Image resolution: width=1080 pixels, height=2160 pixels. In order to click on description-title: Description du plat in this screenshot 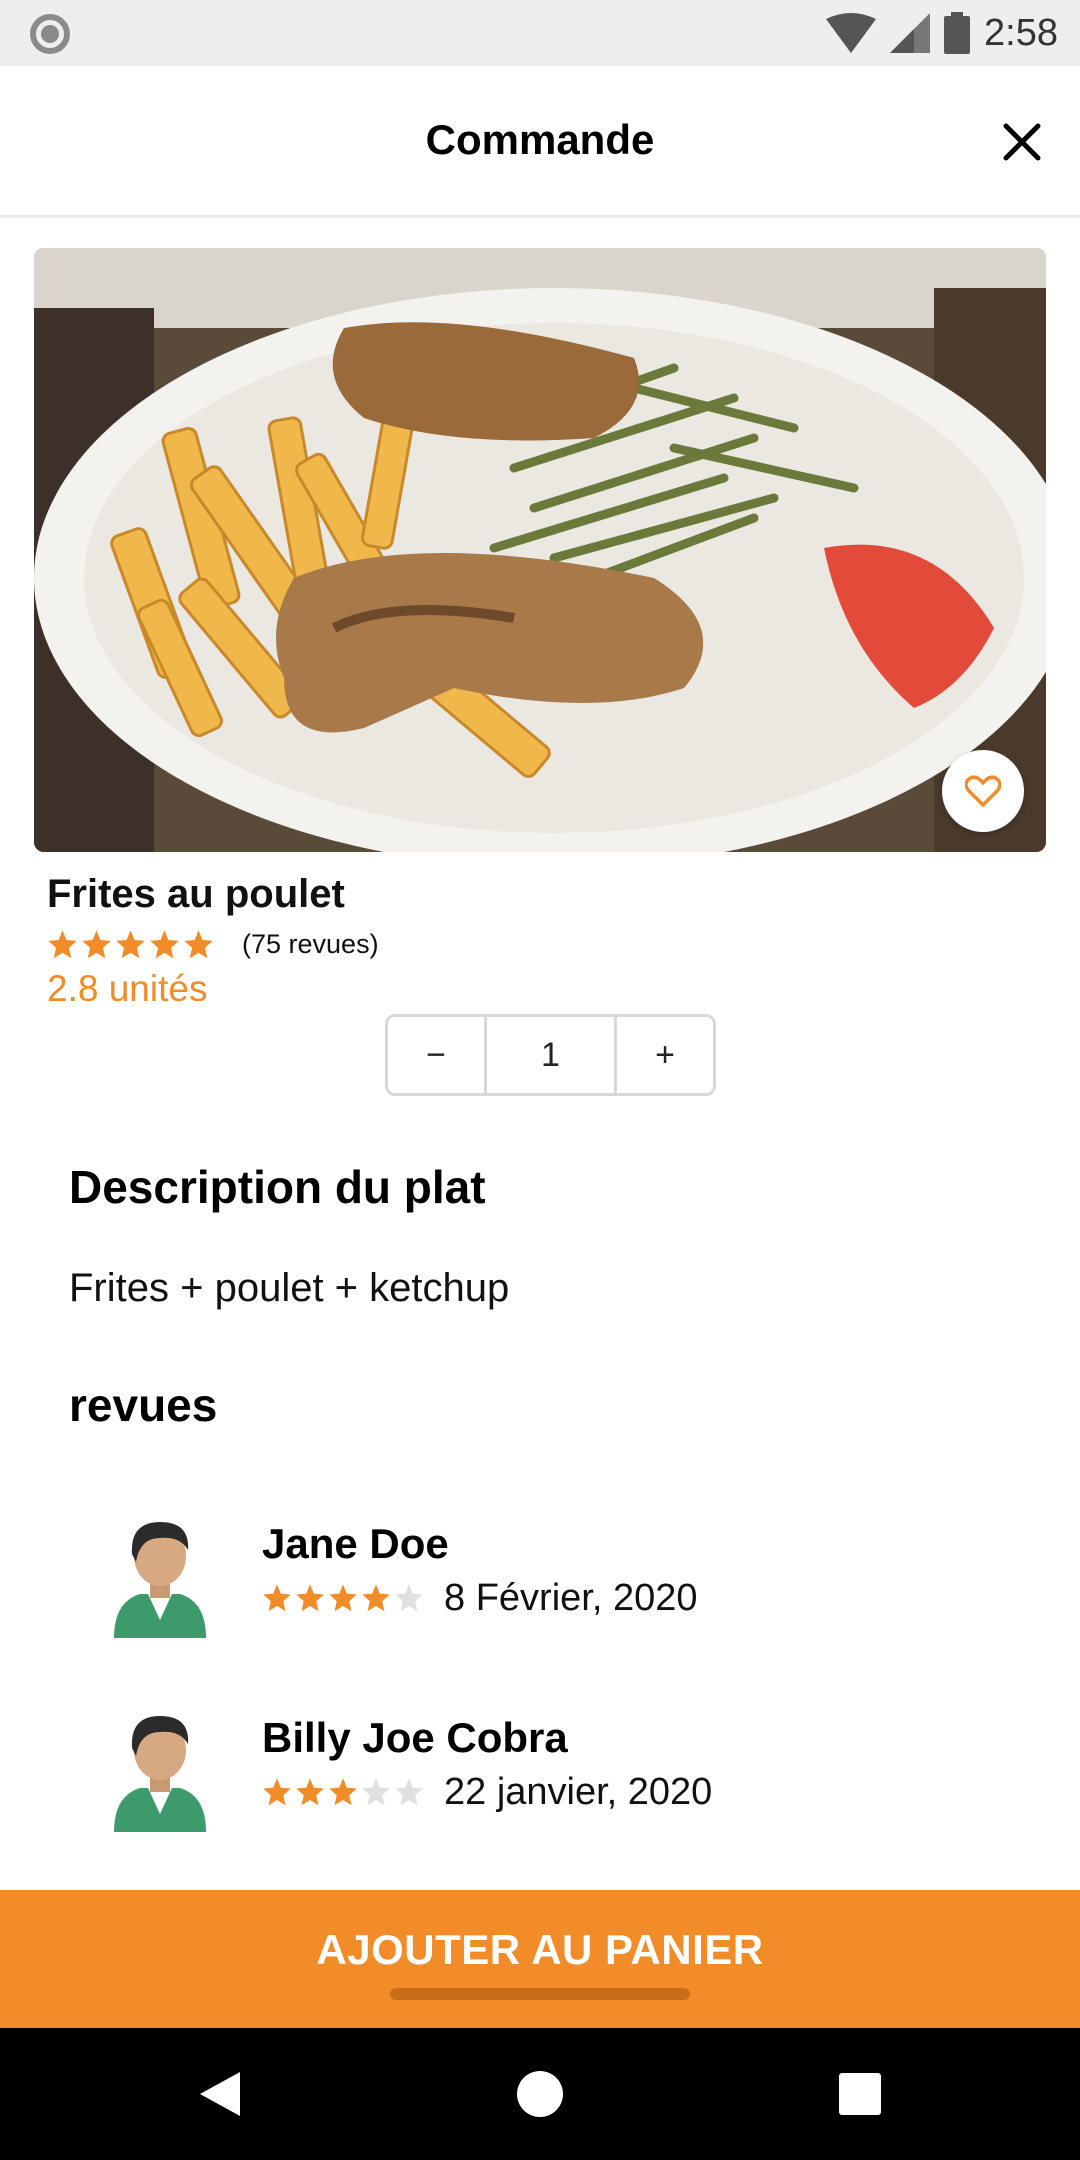, I will do `click(277, 1187)`.